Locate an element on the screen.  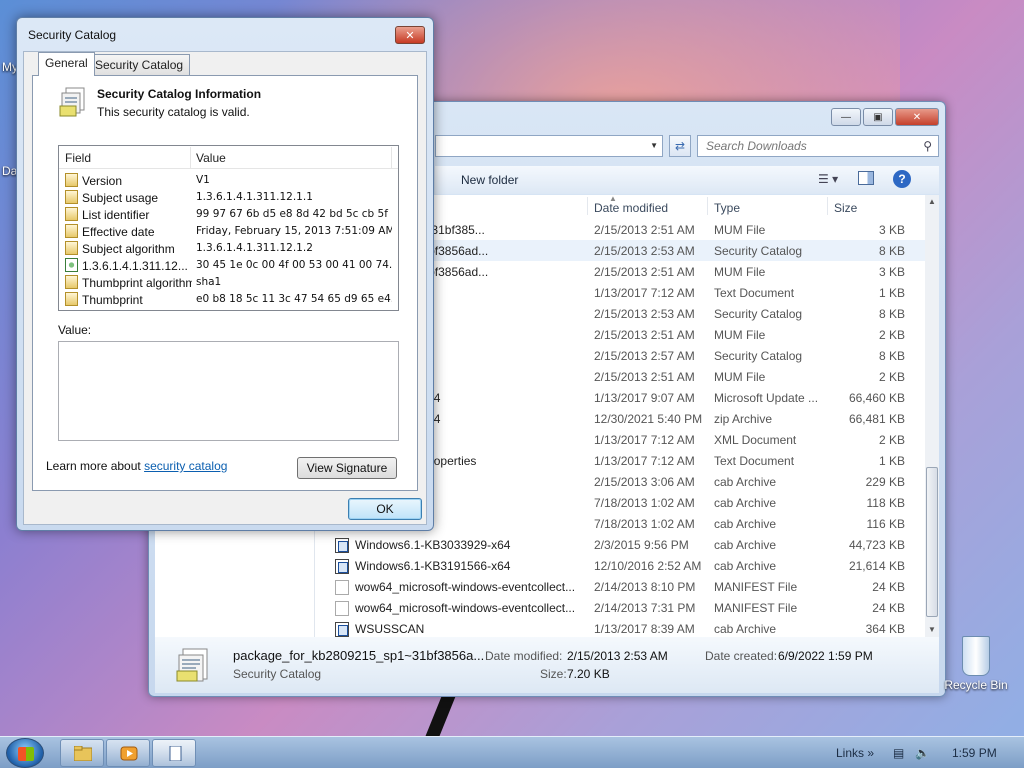
file-name: Windows6.1-KB3191566-x64 is located at coordinates (433, 566).